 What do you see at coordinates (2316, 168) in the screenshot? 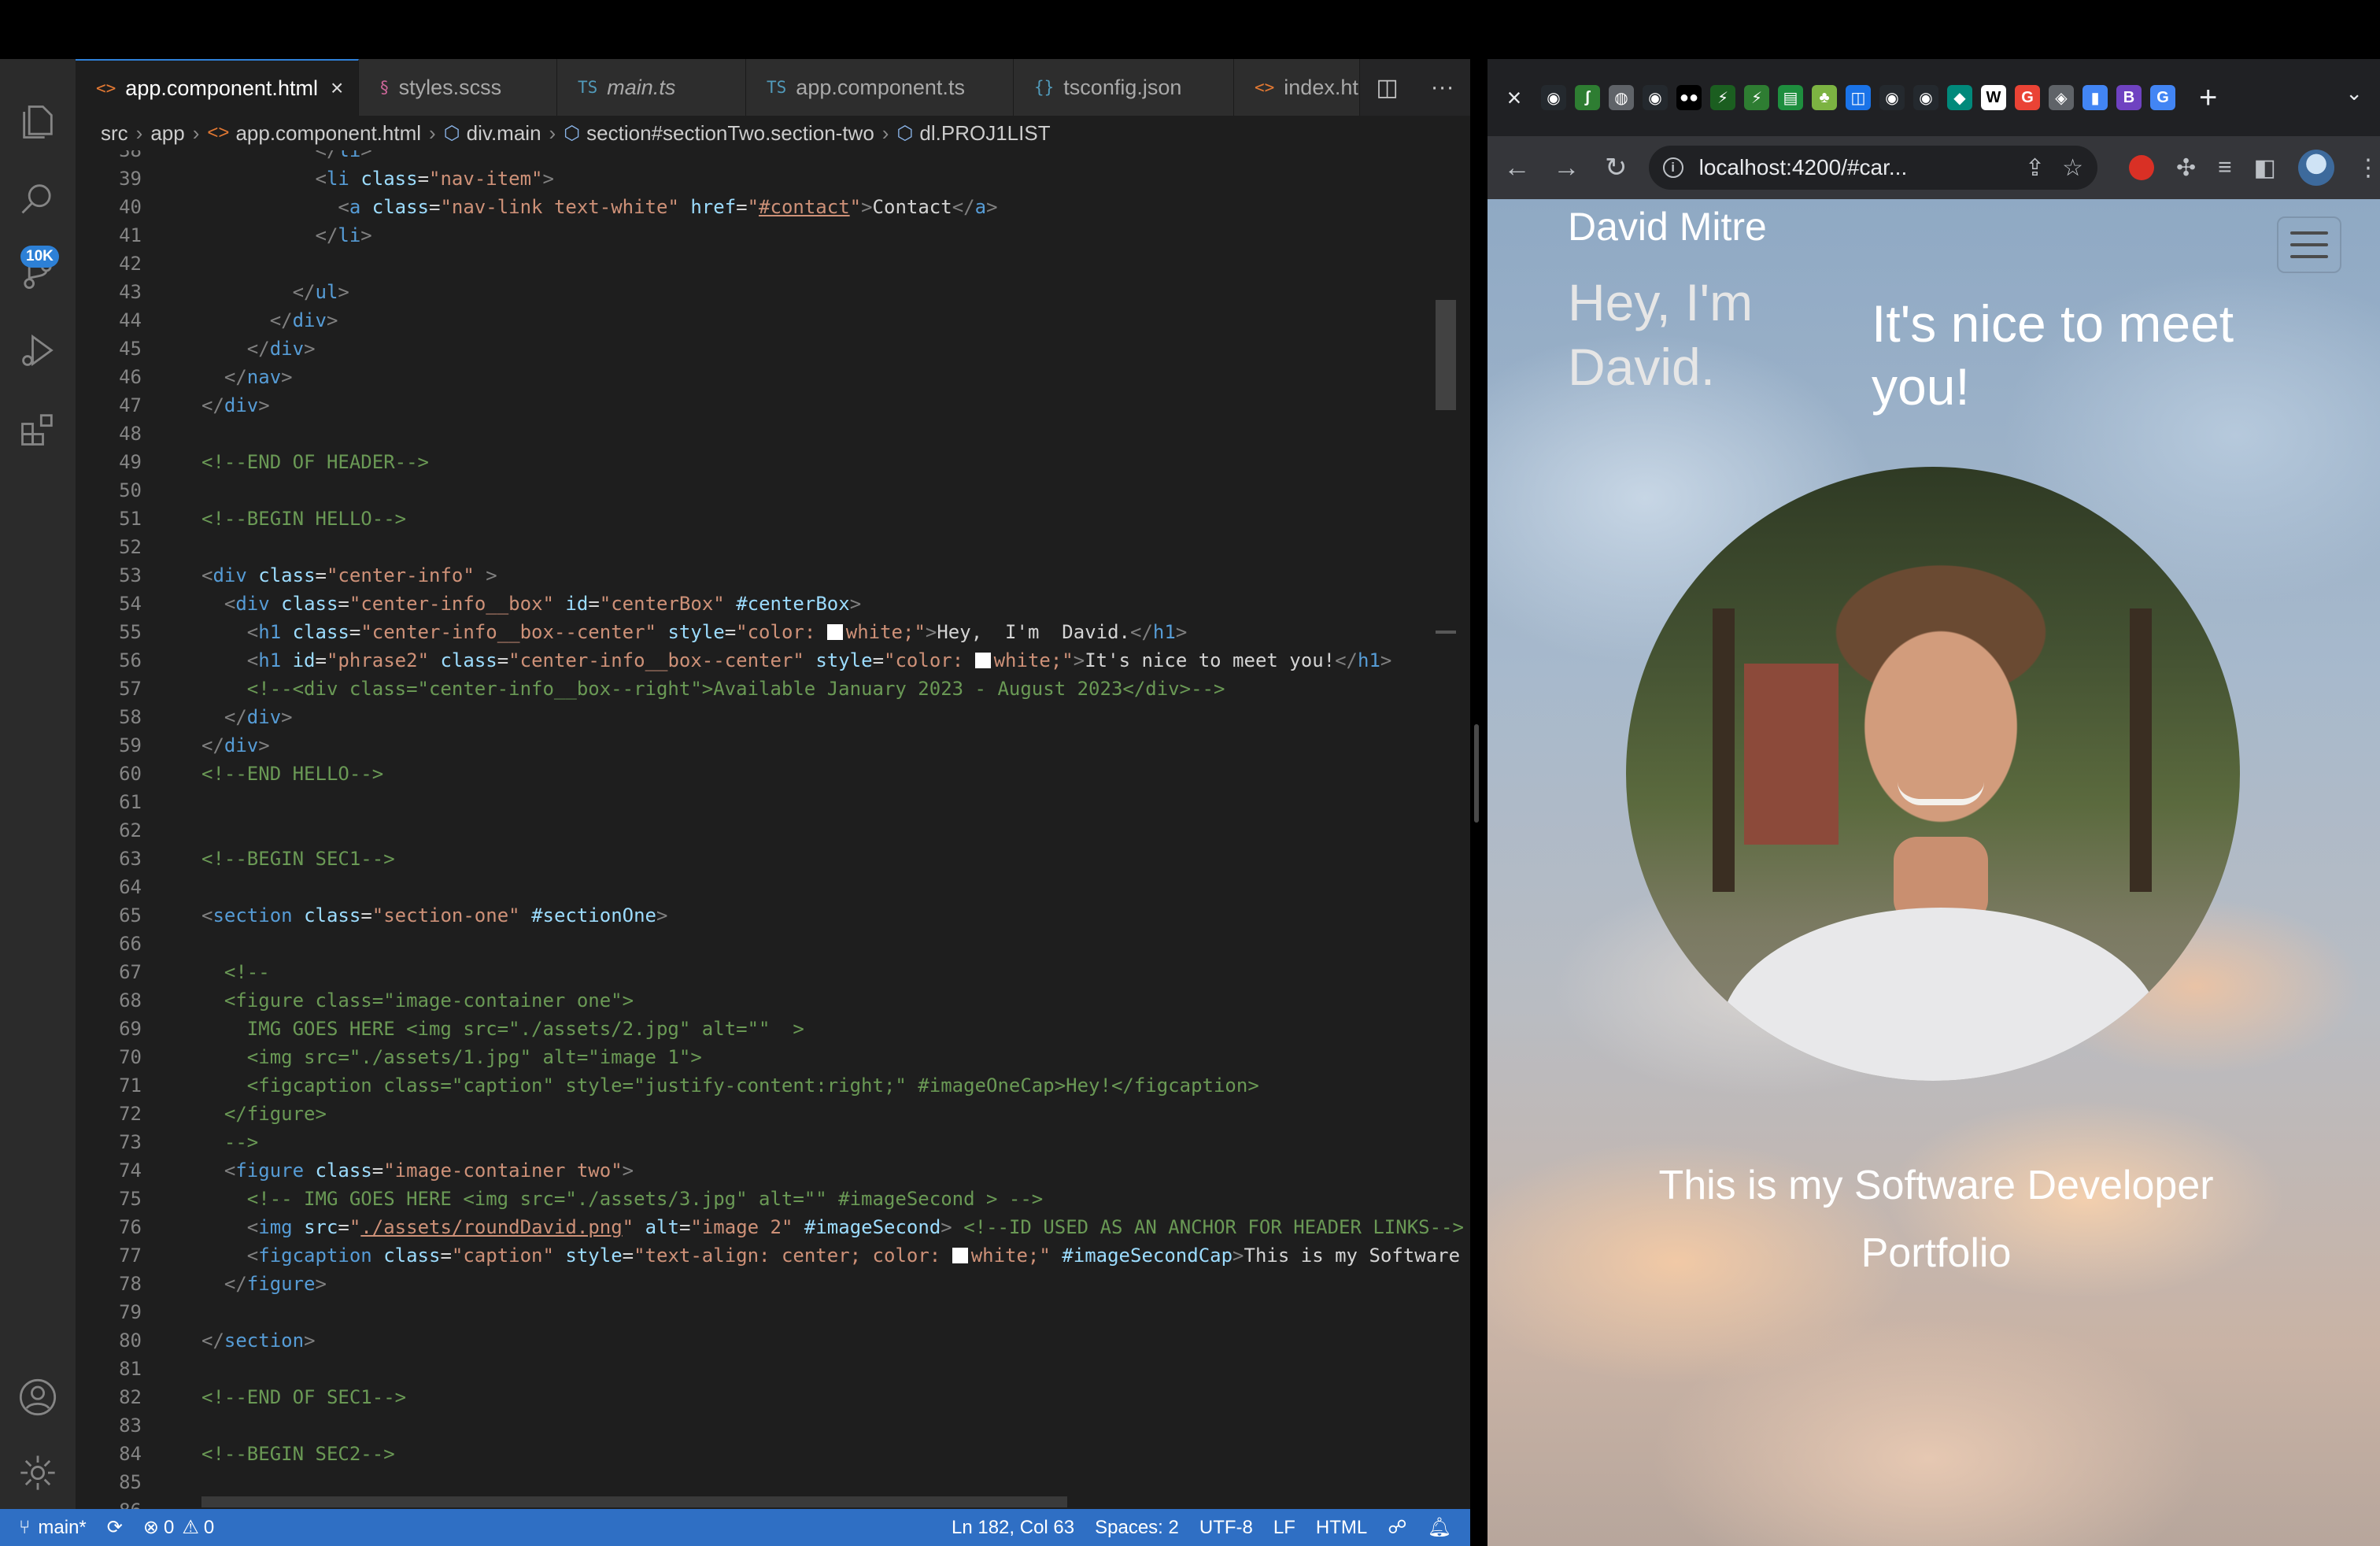
I see `profile-avatar` at bounding box center [2316, 168].